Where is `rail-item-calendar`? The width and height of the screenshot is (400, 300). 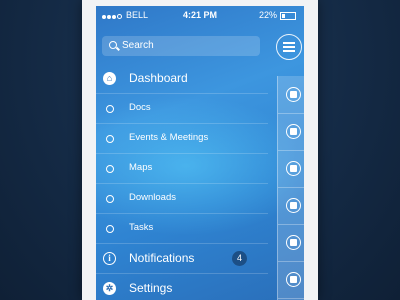
rail-item-calendar is located at coordinates (291, 132).